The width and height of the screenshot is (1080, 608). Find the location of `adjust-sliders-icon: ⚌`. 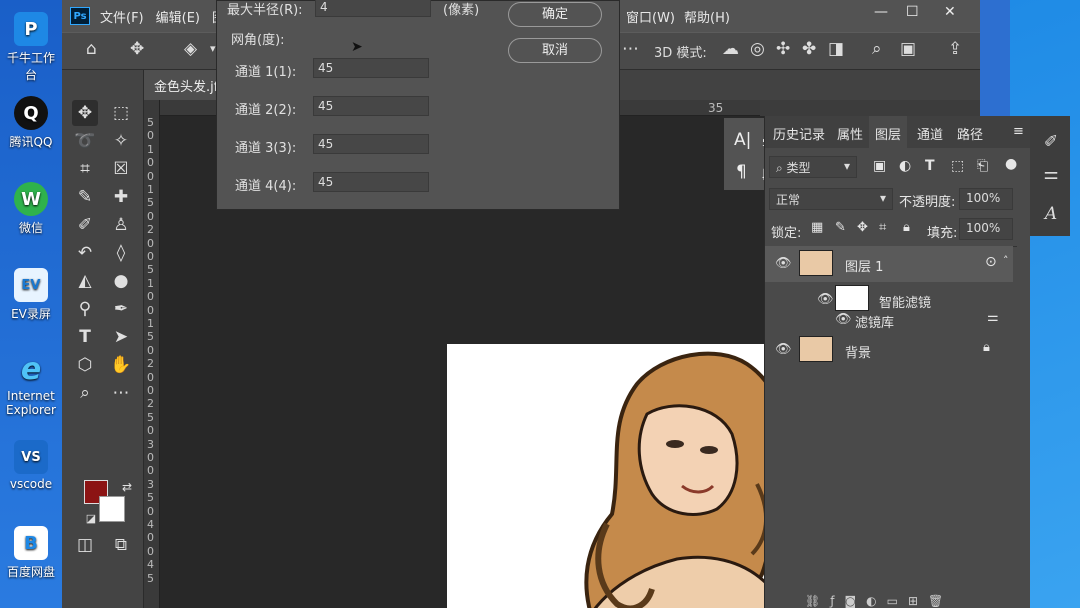

adjust-sliders-icon: ⚌ is located at coordinates (1051, 175).